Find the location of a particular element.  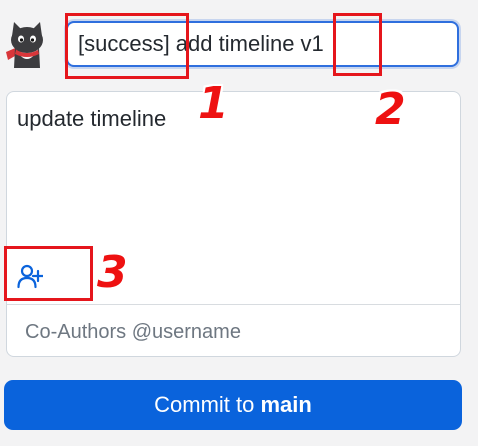

commit-description-value: update timeline is located at coordinates (92, 118).